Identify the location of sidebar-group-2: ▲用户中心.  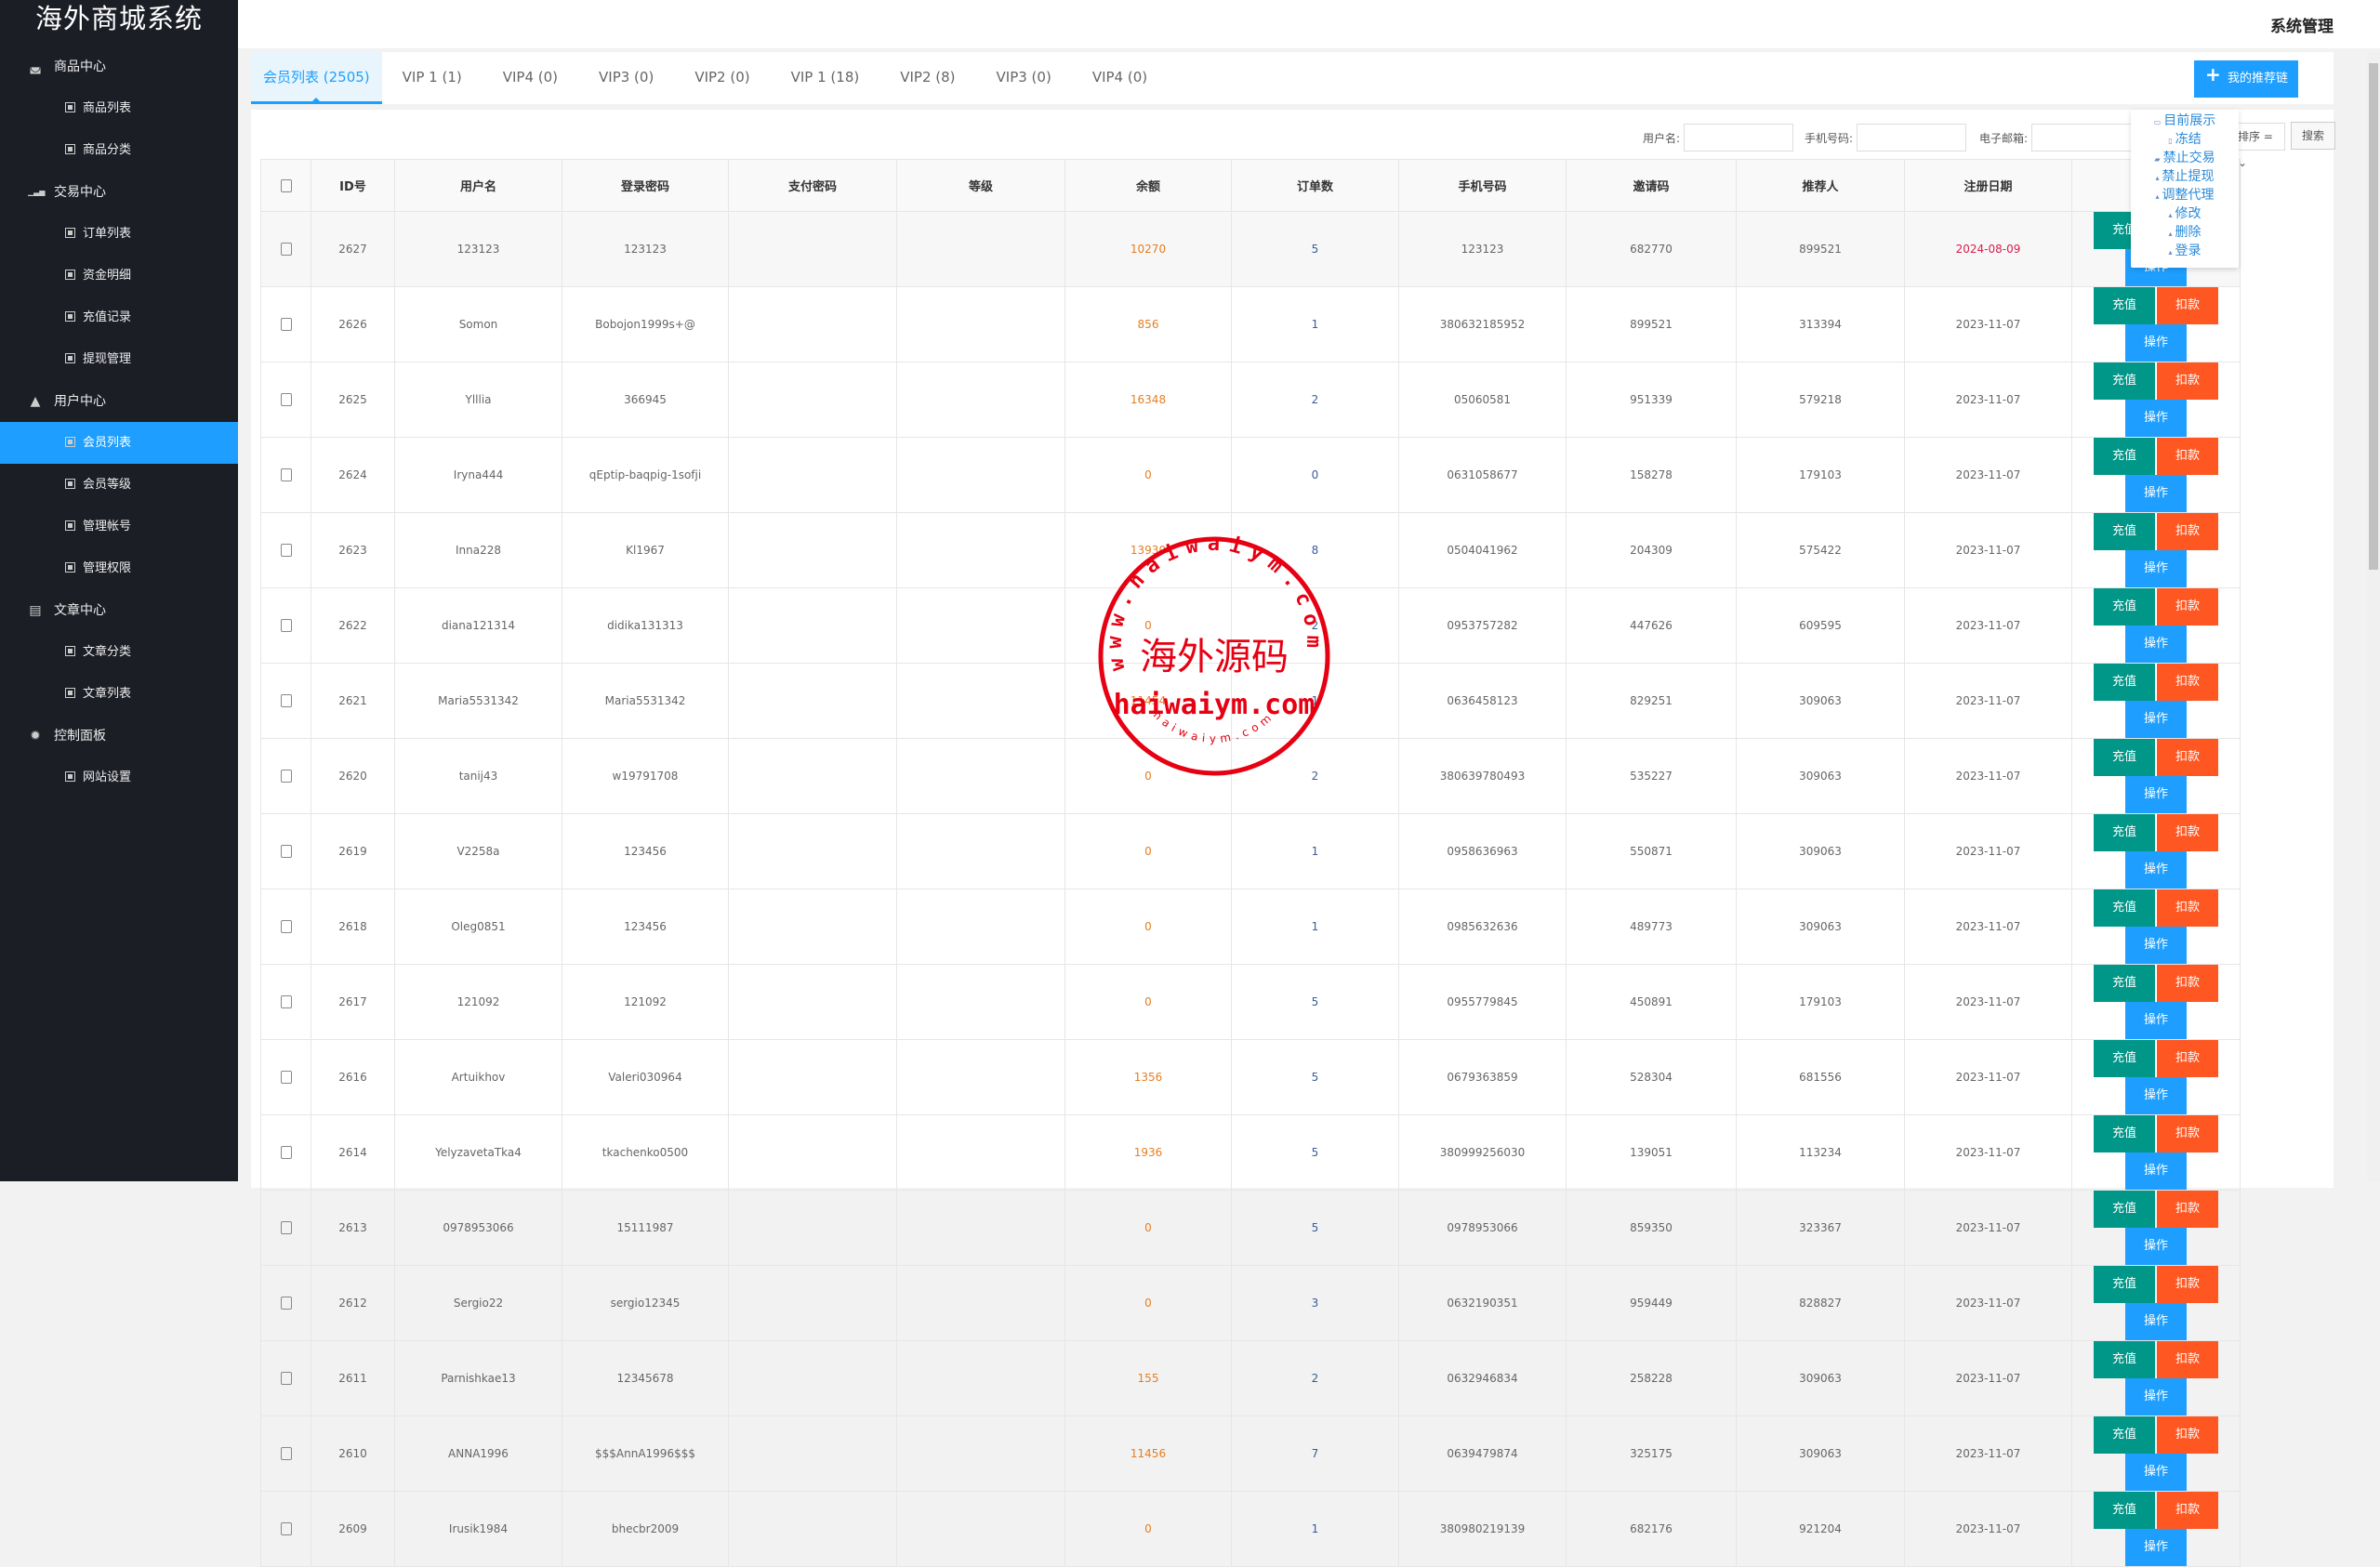
(67, 401).